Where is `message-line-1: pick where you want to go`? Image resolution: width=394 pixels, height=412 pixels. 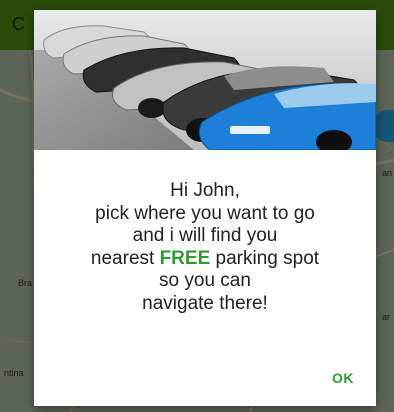 message-line-1: pick where you want to go is located at coordinates (205, 213).